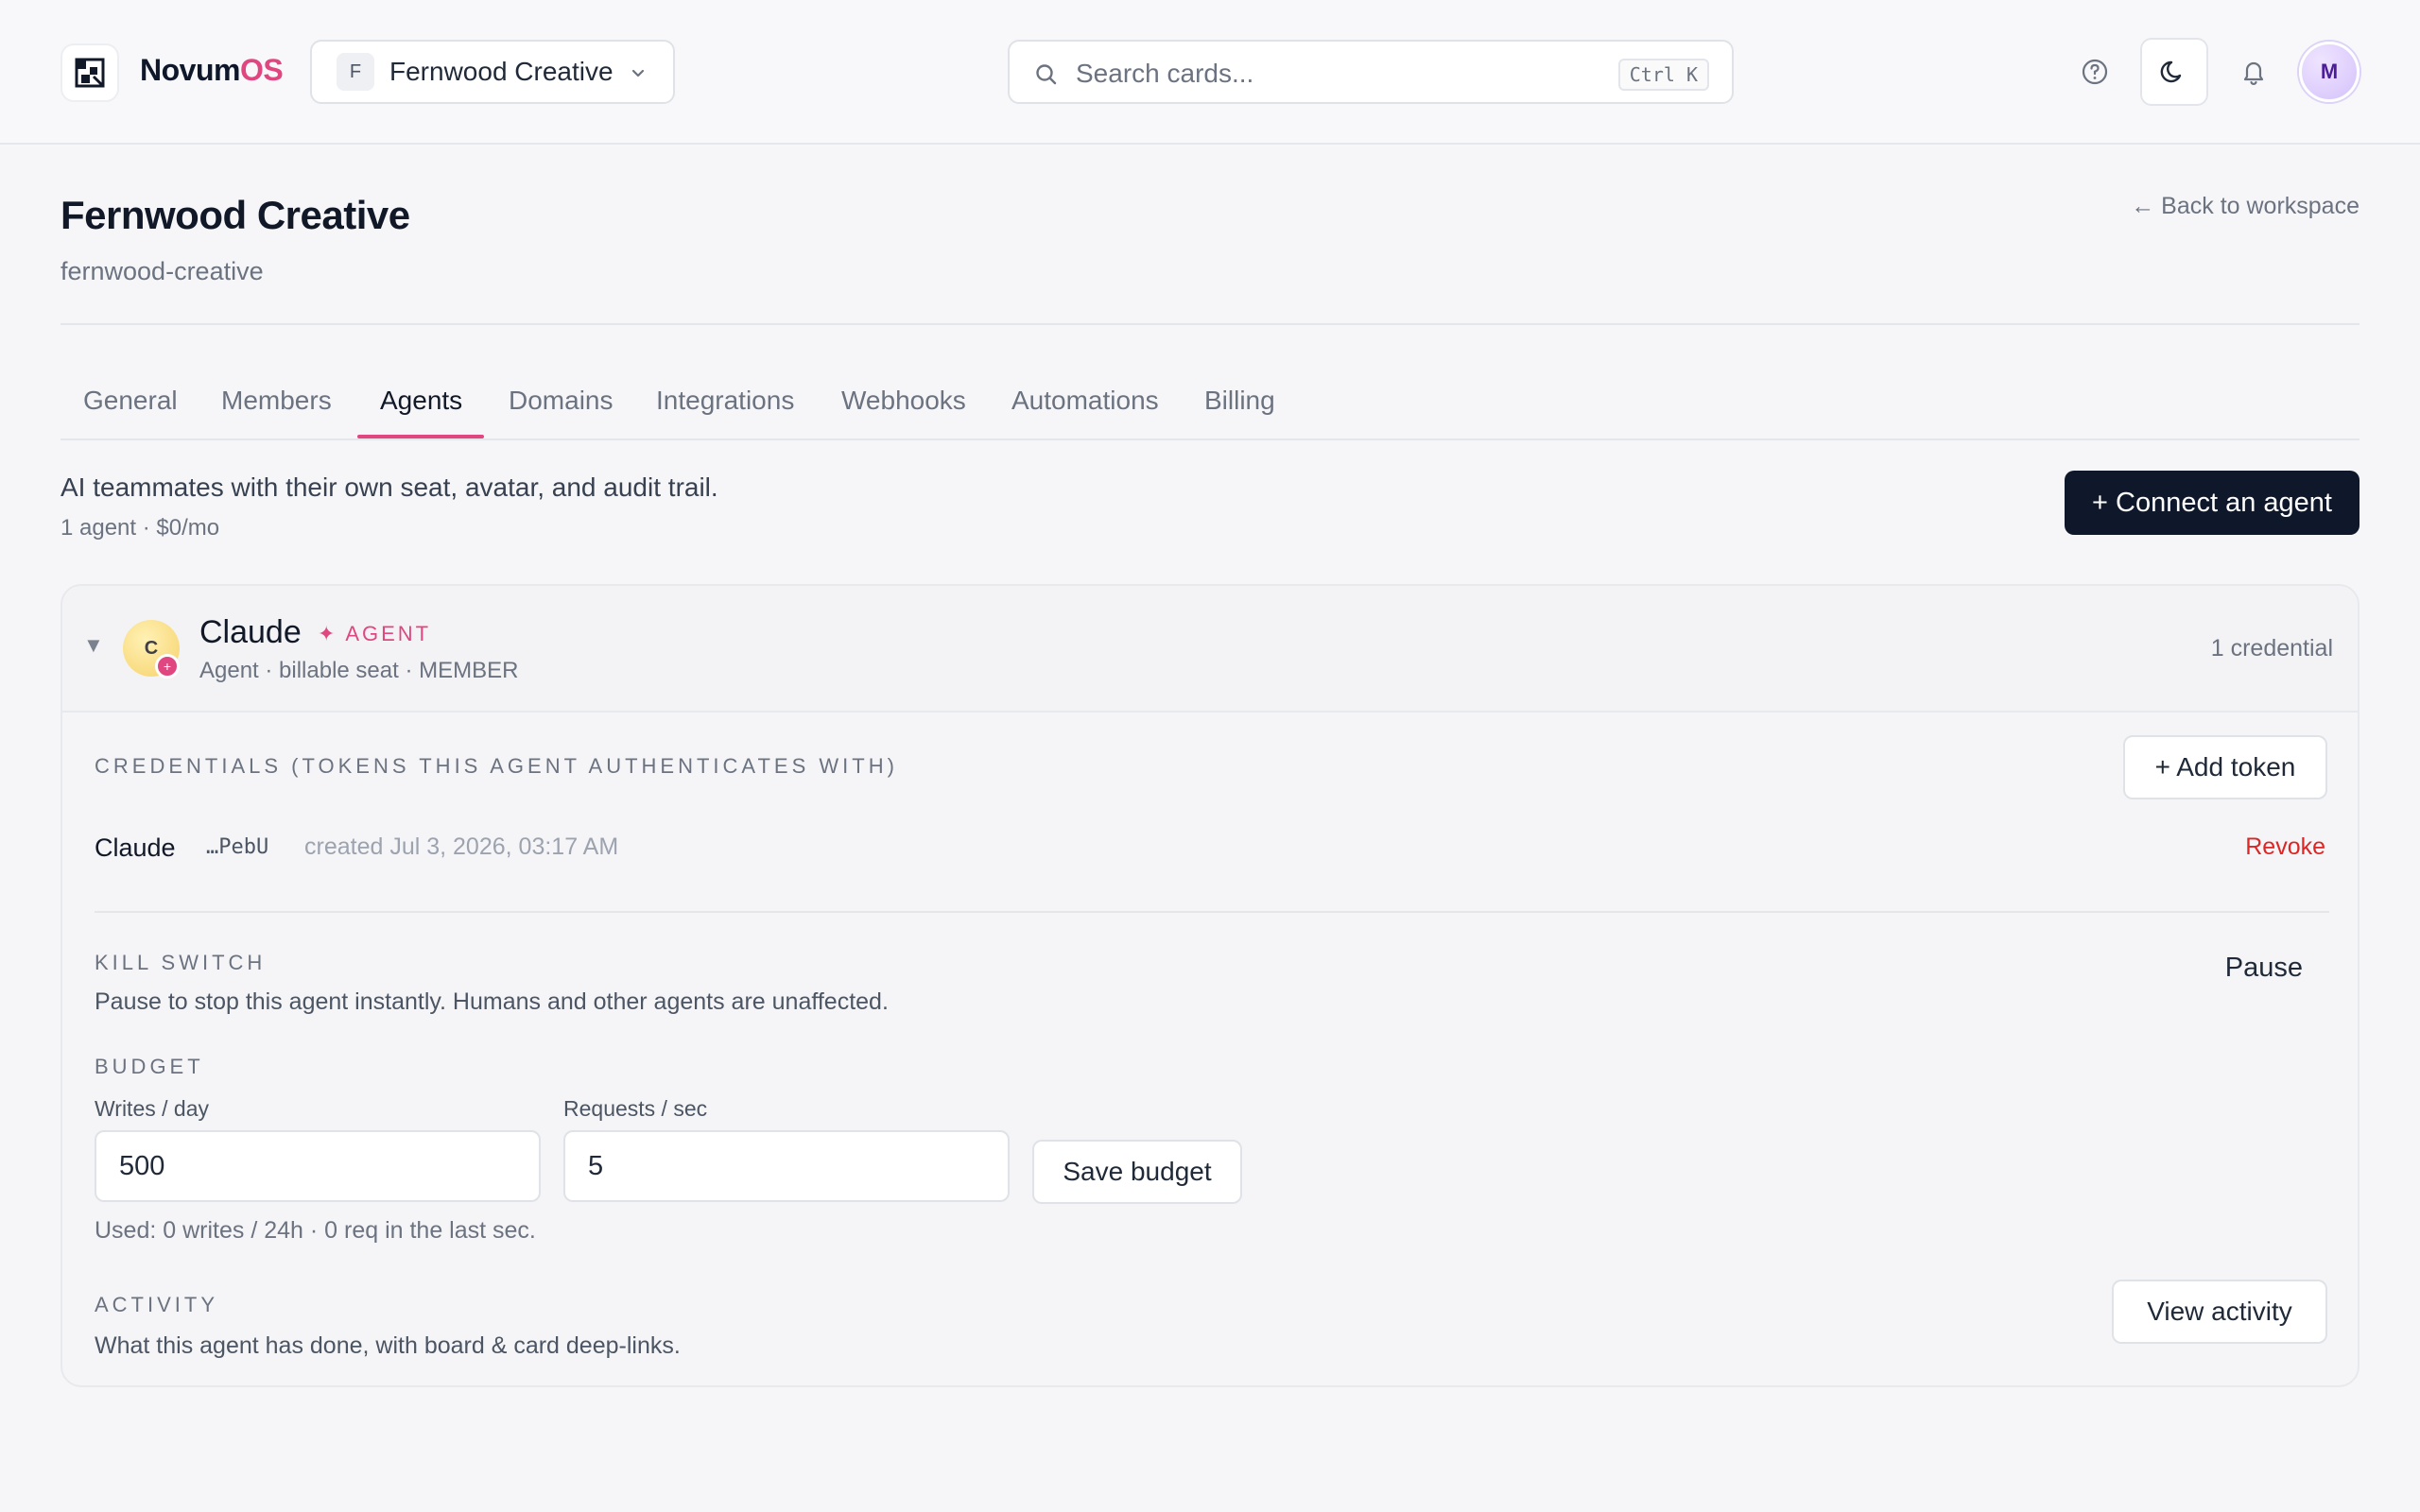  What do you see at coordinates (149, 1066) in the screenshot?
I see `budget-label: BUDGET` at bounding box center [149, 1066].